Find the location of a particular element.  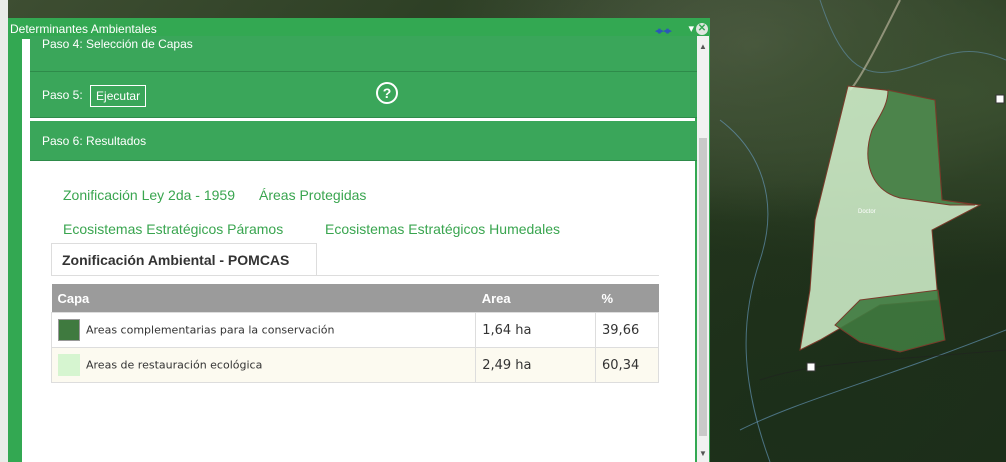

tab-zonificacion-ley-2da: Zonificación Ley 2da - 1959 is located at coordinates (149, 195).